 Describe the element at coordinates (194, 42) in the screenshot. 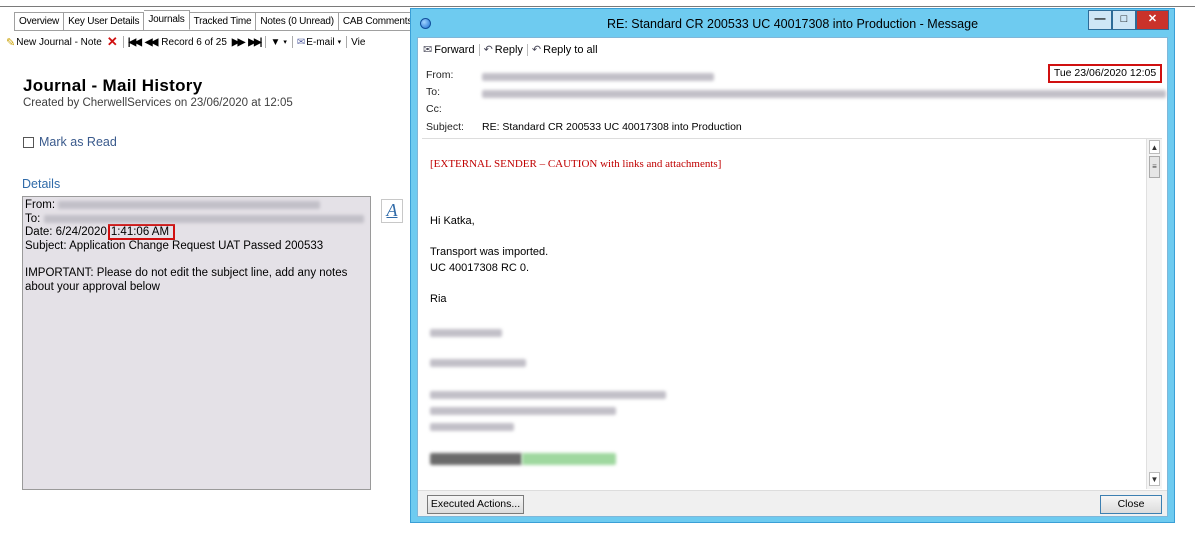

I see `record-counter: Record 6 of 25` at that location.